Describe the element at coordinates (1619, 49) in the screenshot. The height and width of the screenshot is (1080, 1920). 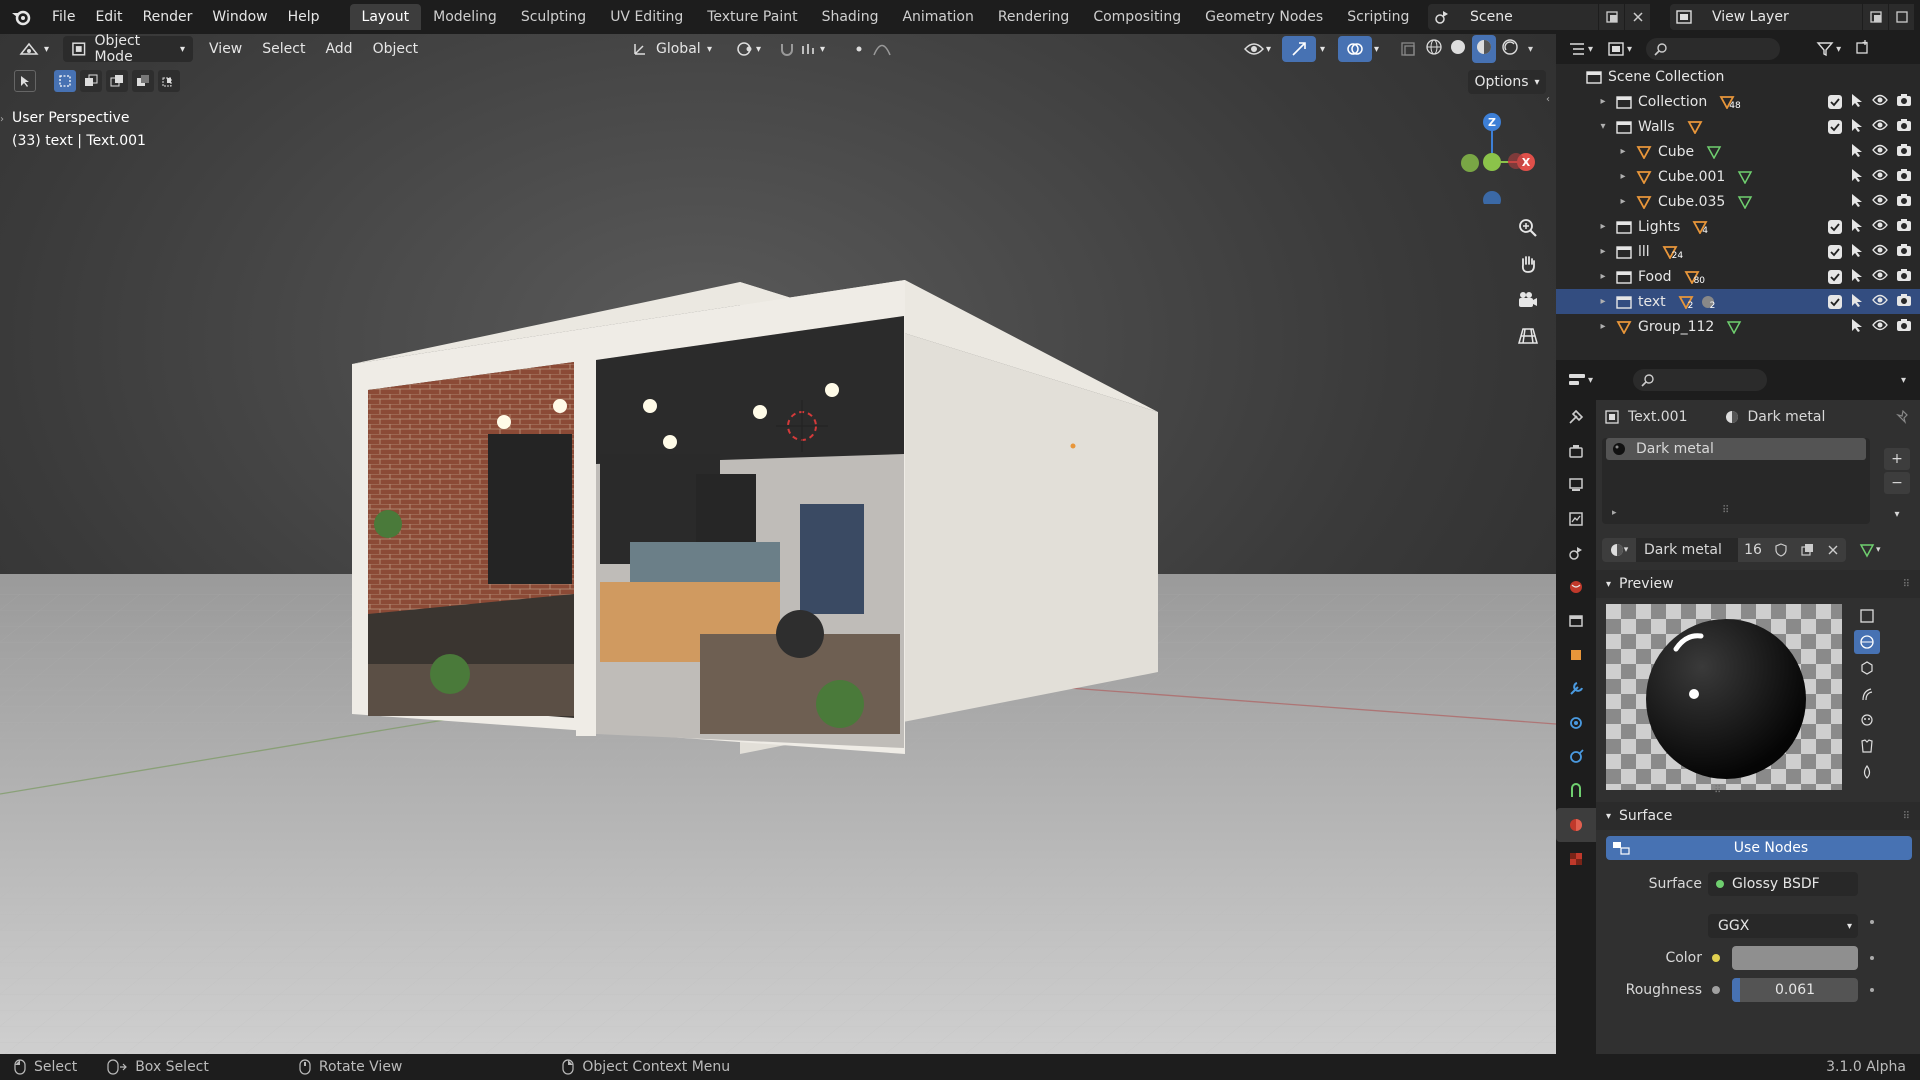
I see `display-mode-icon: ▾` at that location.